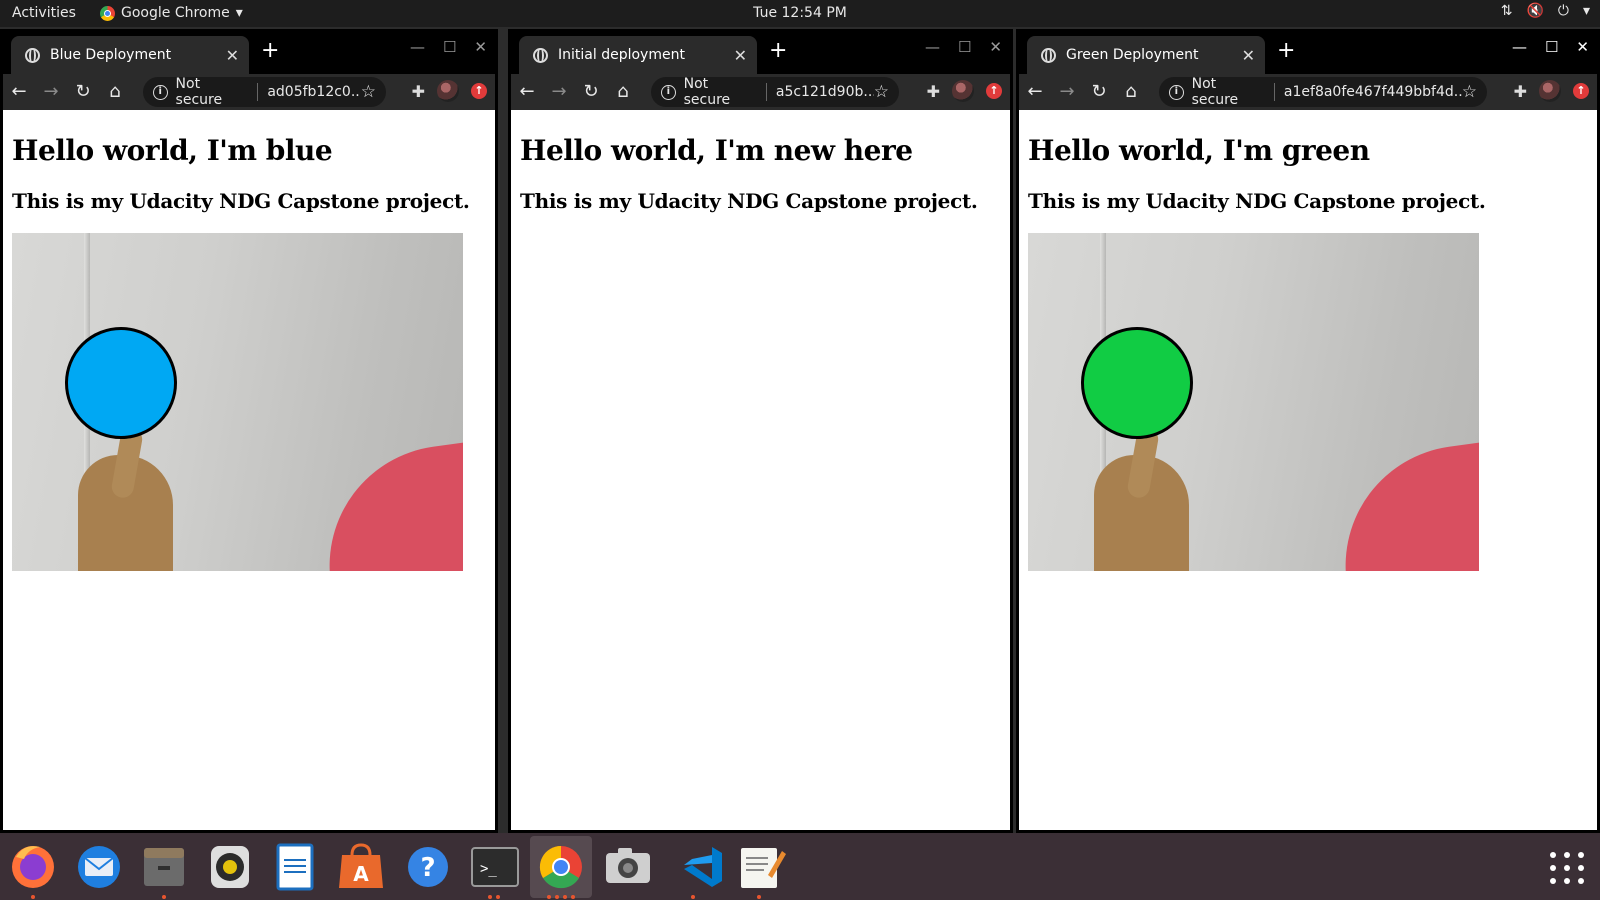 Image resolution: width=1600 pixels, height=900 pixels. Describe the element at coordinates (1545, 11) in the screenshot. I see `system-tray: ⇅ 🔇 ⏻ ▾` at that location.